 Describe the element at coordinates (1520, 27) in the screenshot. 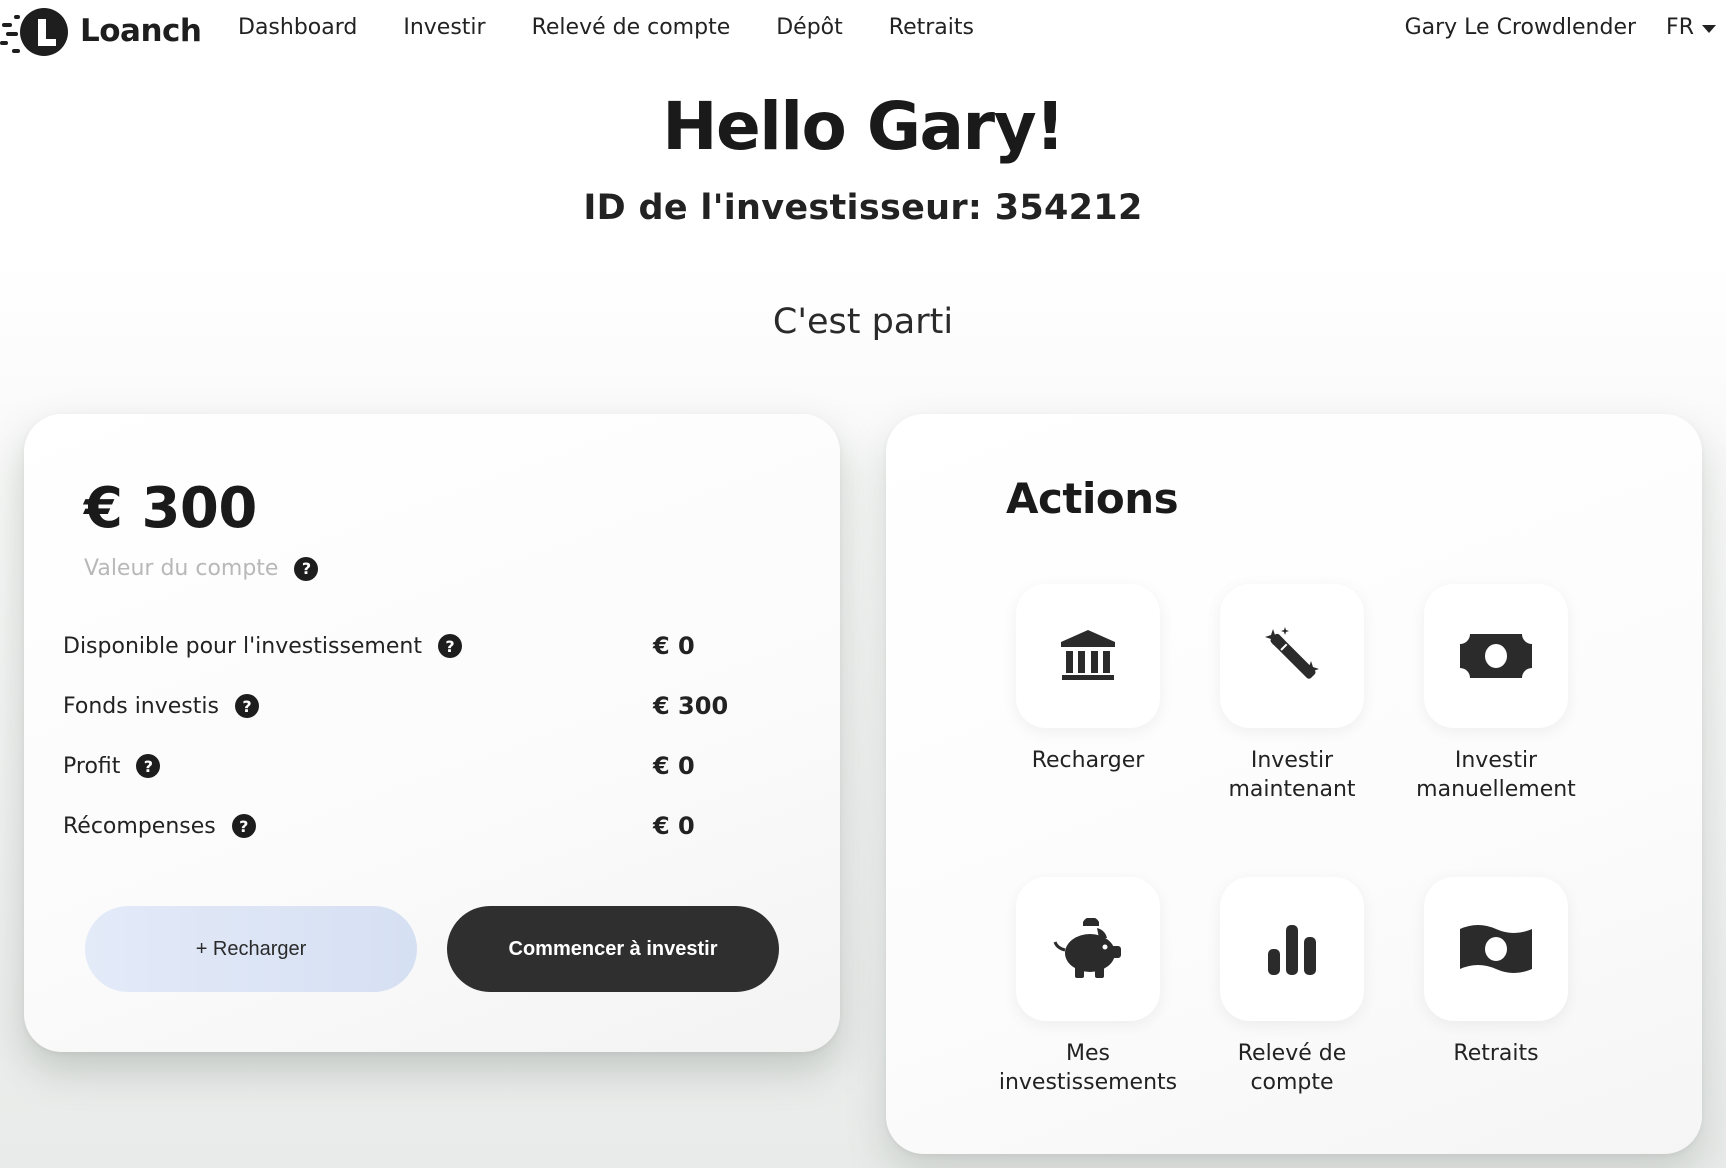

I see `user-menu: Gary Le Crowdlender` at that location.